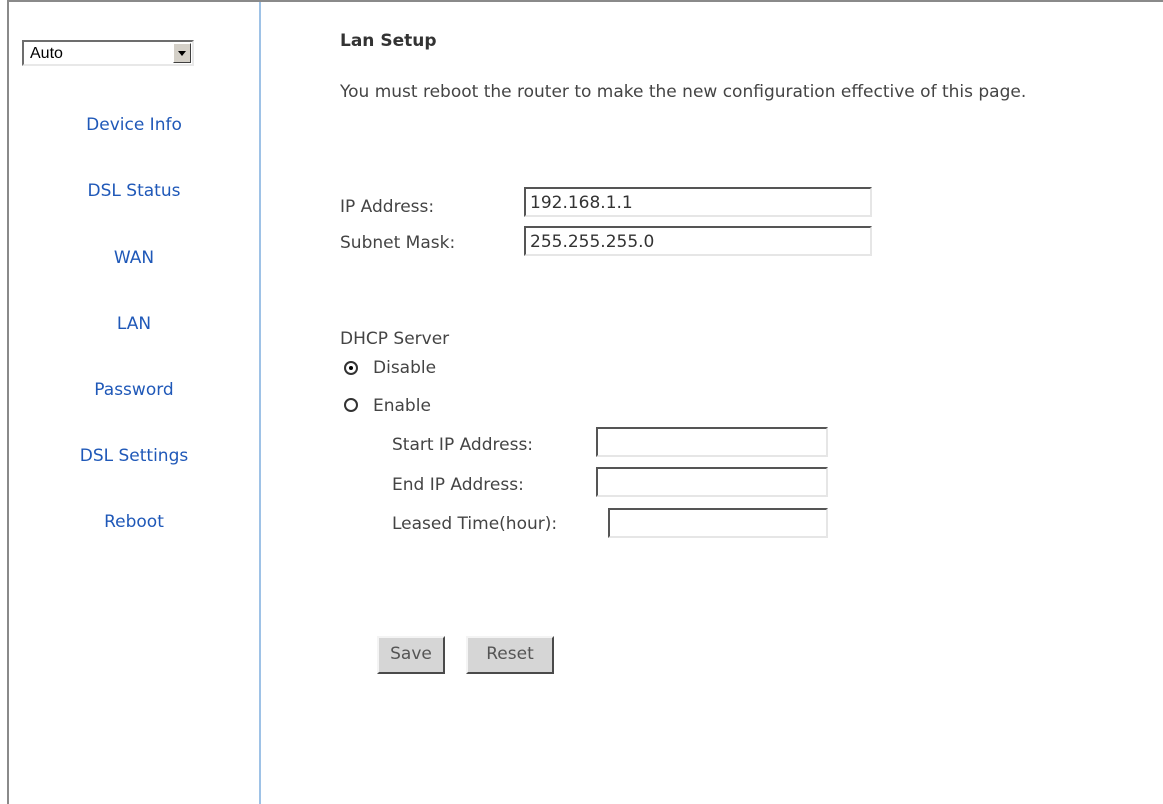  Describe the element at coordinates (712, 442) in the screenshot. I see `start-ip-input` at that location.